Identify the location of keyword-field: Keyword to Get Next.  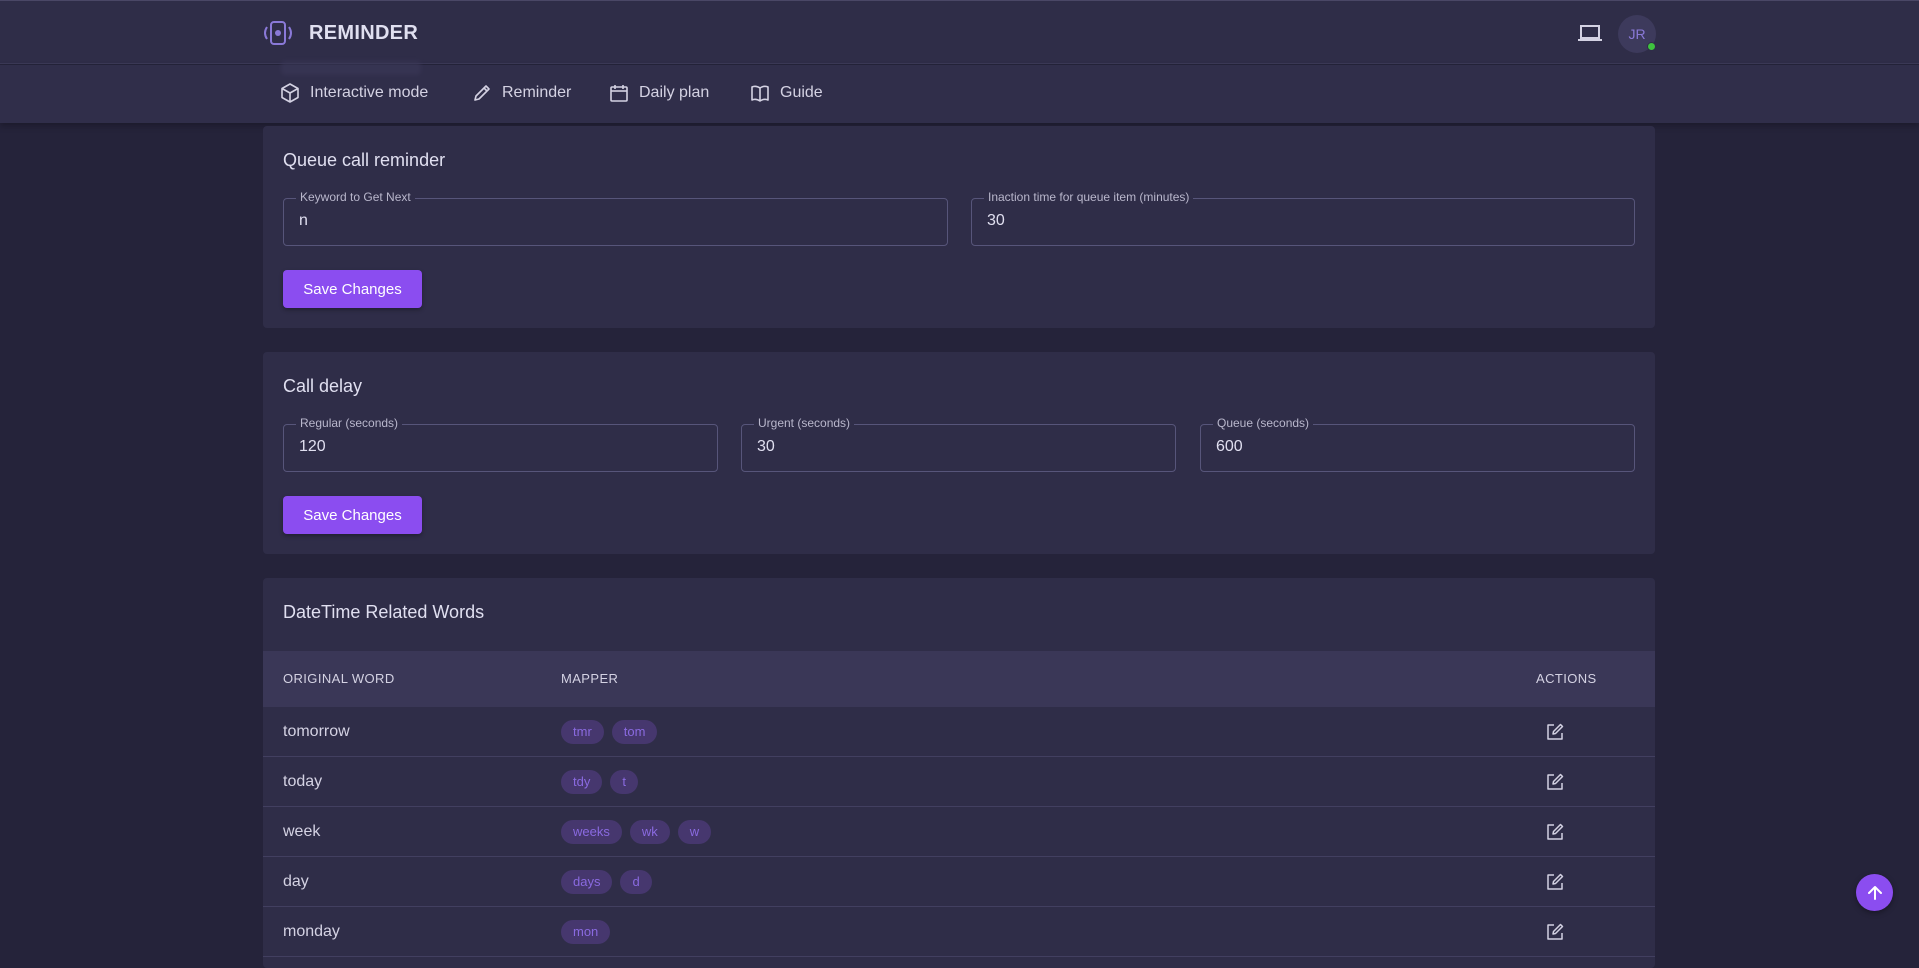
(615, 218).